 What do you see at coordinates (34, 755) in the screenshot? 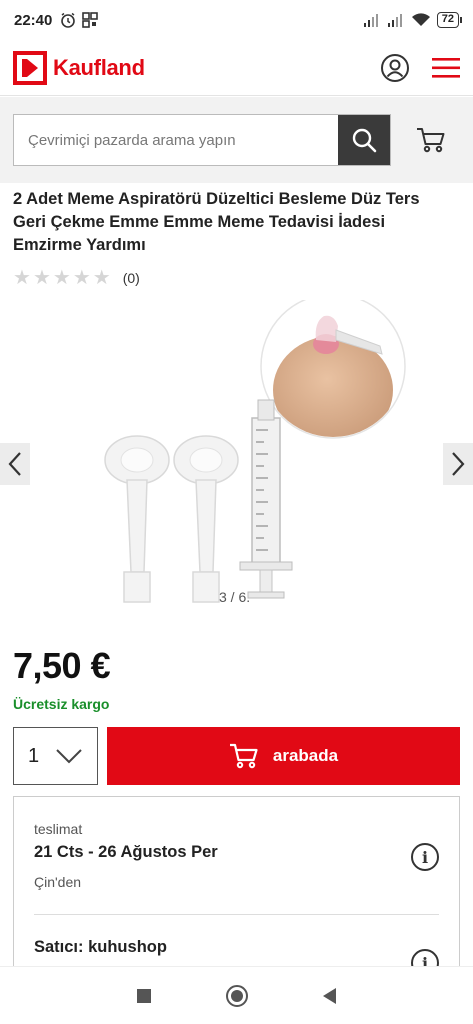
I see `quantity-value: 1` at bounding box center [34, 755].